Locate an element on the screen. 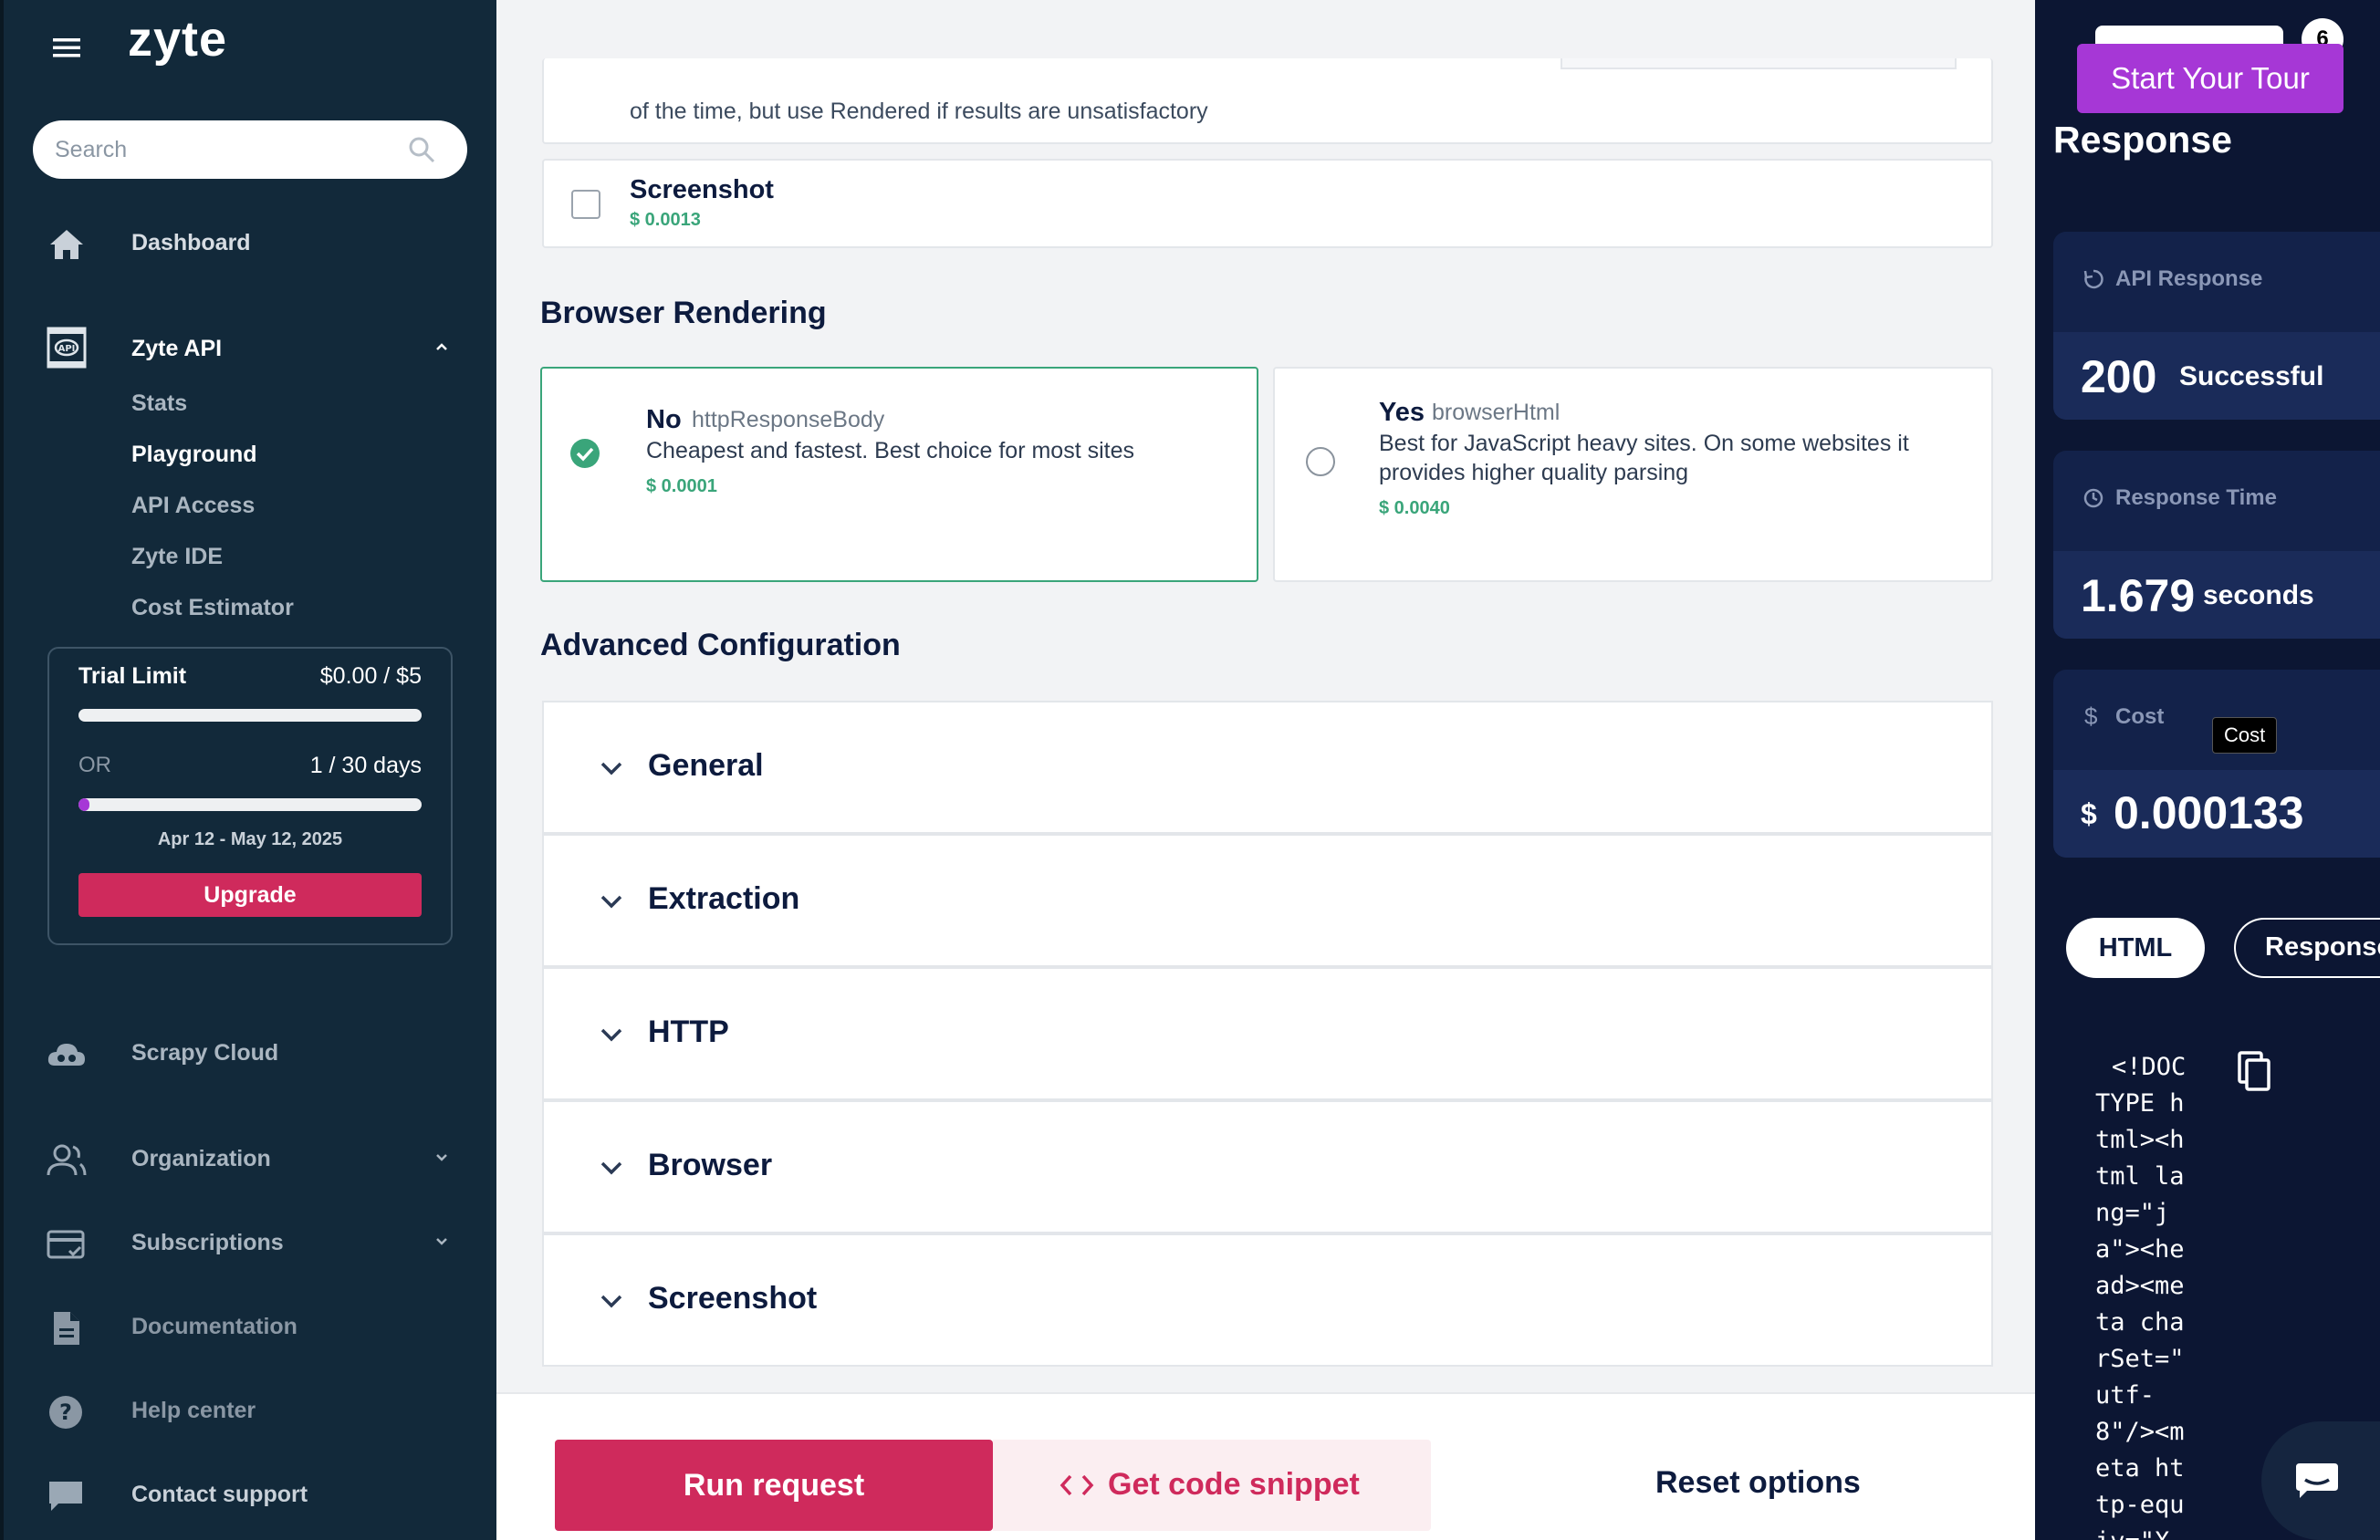 This screenshot has width=2380, height=1540. nav-dashboard-label: Dashboard is located at coordinates (191, 242).